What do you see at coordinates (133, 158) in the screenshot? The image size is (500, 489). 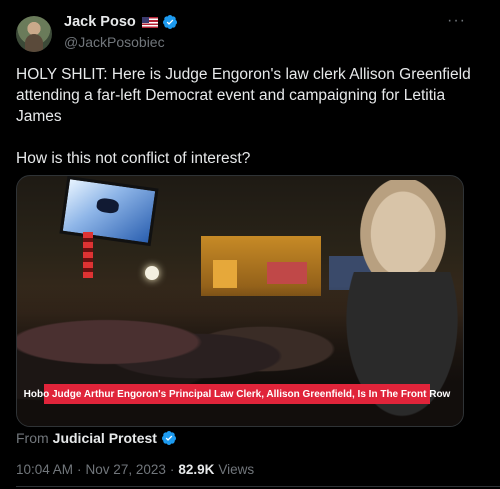 I see `tweet-text-line2: How is this not conflict of interest?` at bounding box center [133, 158].